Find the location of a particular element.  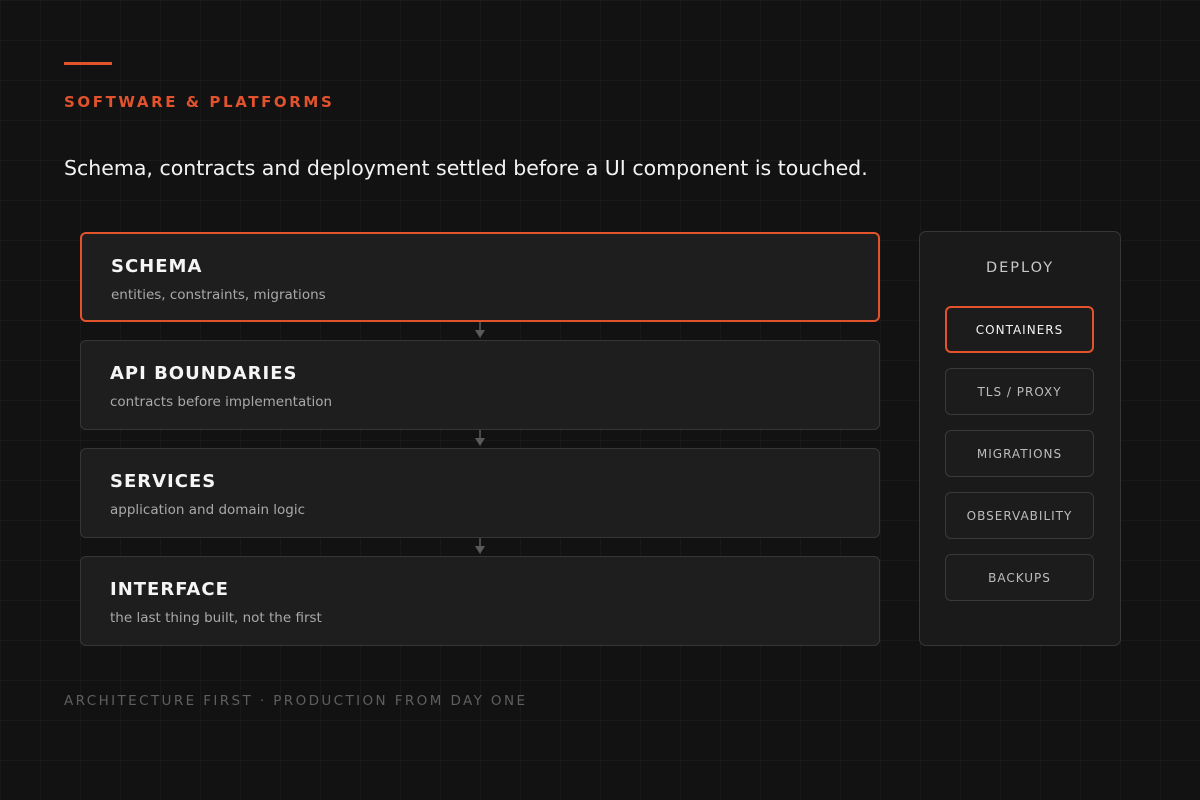

layer-title: INTERFACE is located at coordinates (169, 589).